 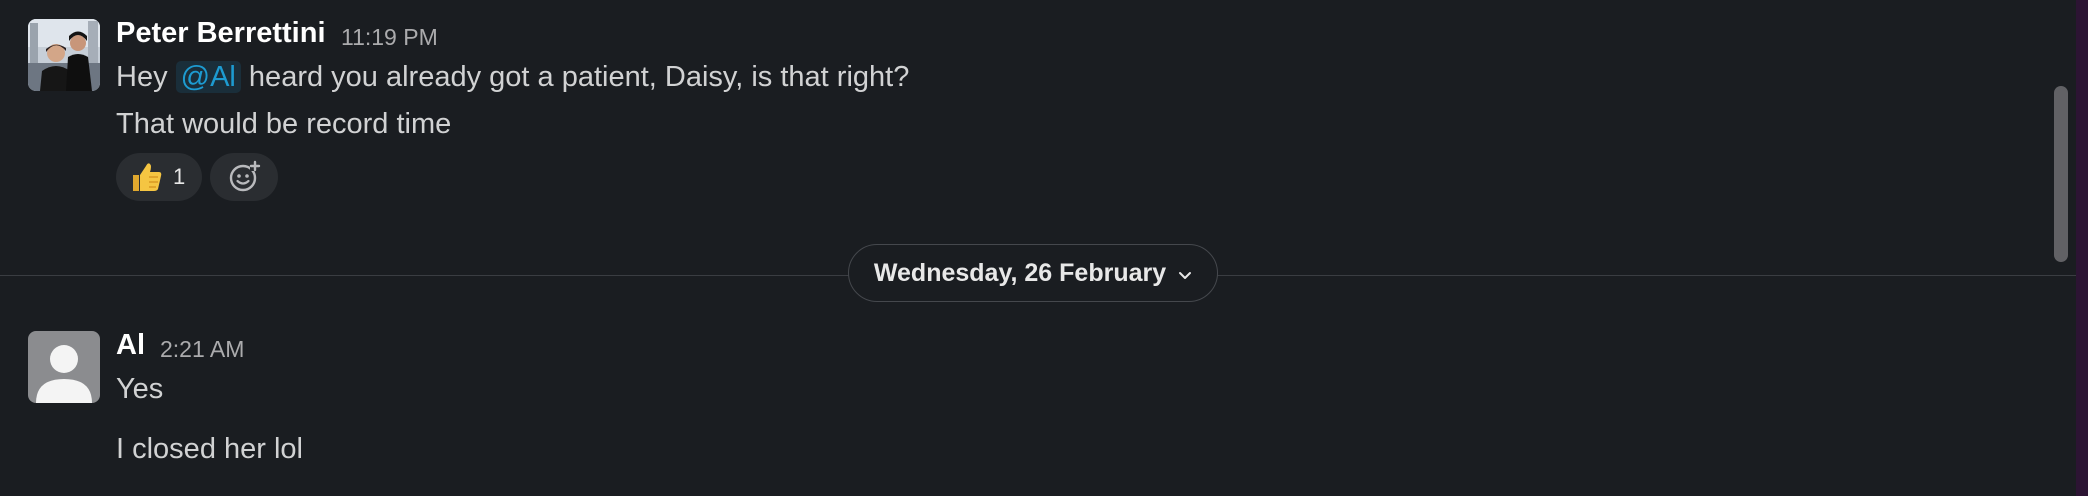 I want to click on date-divider-label: Wednesday, 26 February, so click(x=1020, y=272).